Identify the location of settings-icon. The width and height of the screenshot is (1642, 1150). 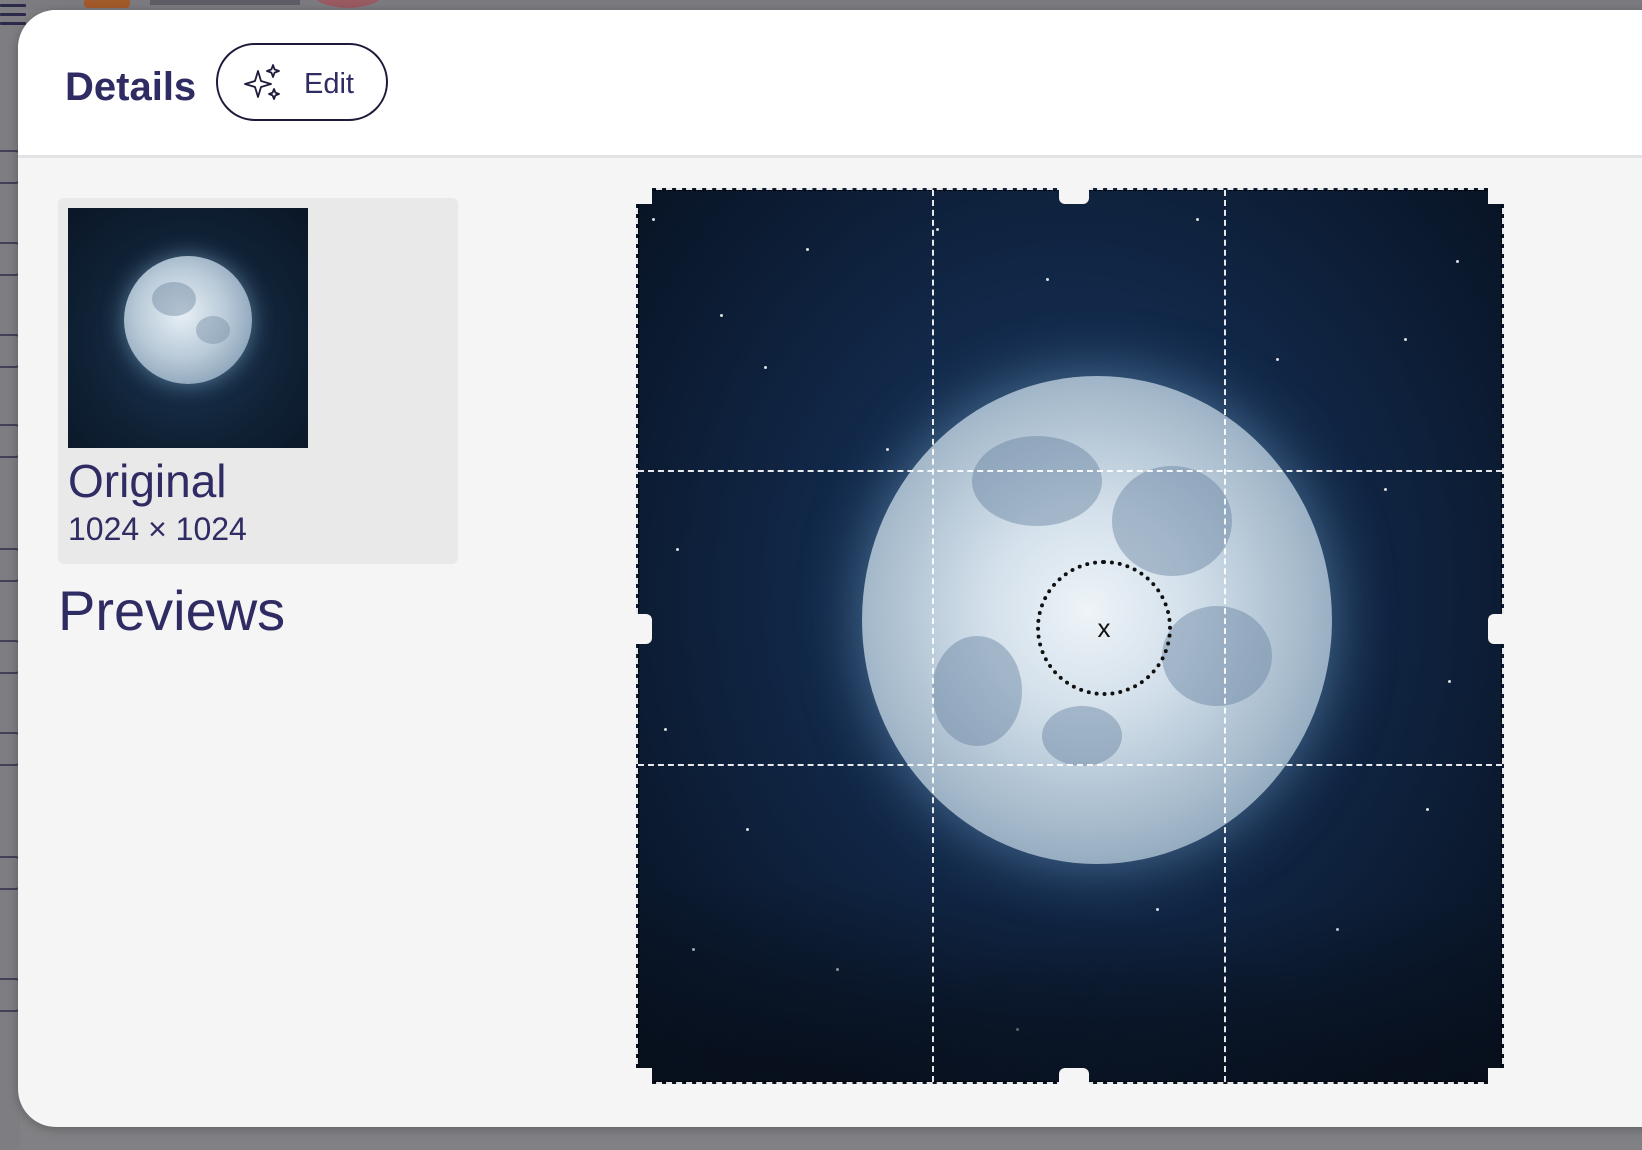
(10, 995).